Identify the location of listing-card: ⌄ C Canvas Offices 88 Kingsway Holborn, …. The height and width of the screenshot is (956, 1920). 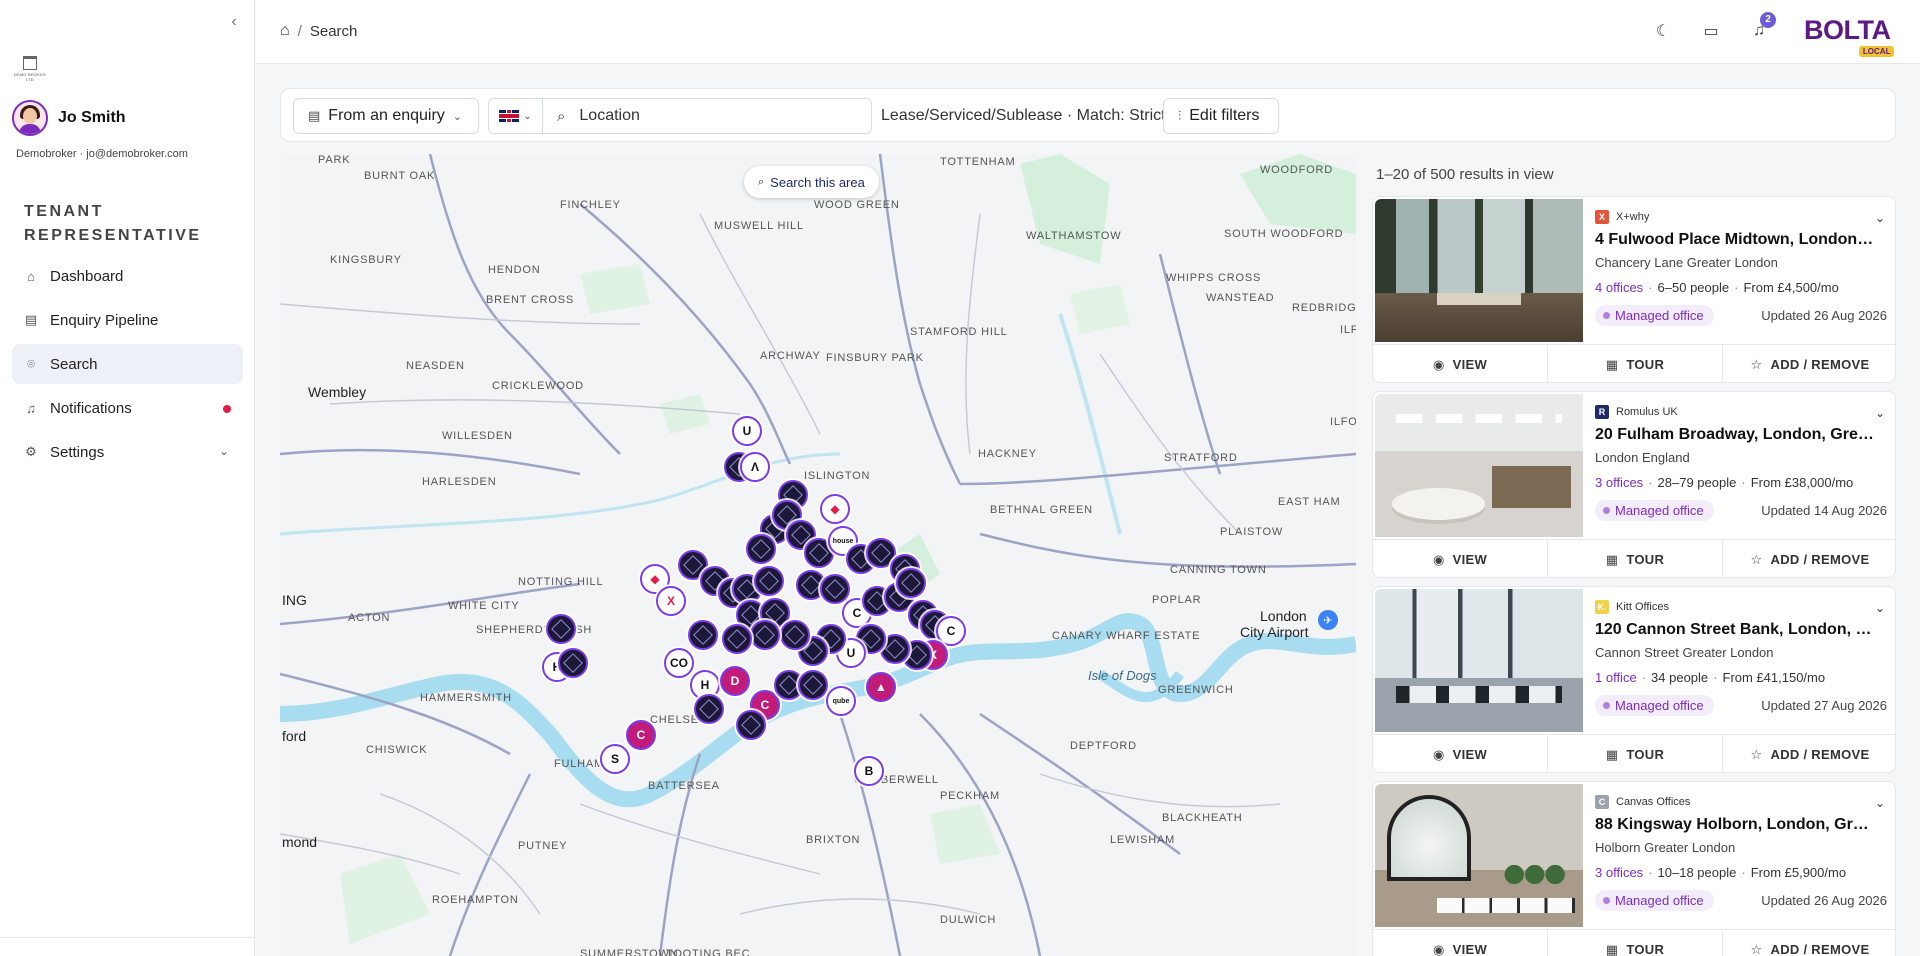
(1634, 868).